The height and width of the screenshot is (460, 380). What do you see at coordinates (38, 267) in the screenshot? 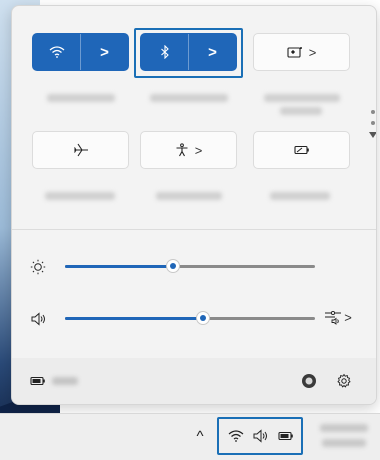
I see `brightness-icon` at bounding box center [38, 267].